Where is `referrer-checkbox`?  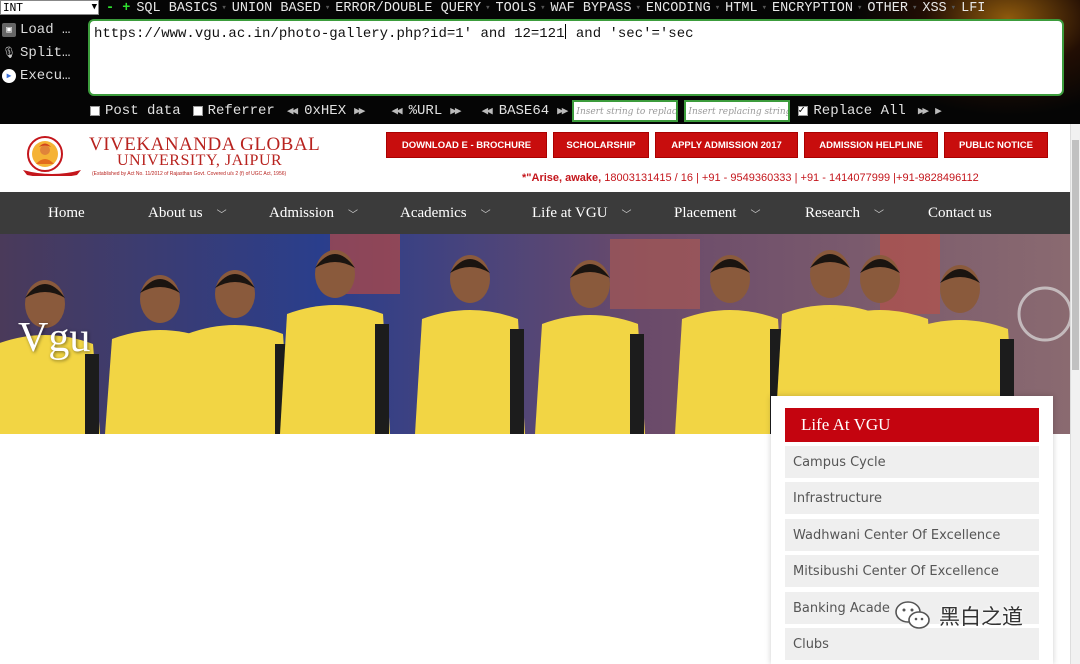 referrer-checkbox is located at coordinates (197, 111).